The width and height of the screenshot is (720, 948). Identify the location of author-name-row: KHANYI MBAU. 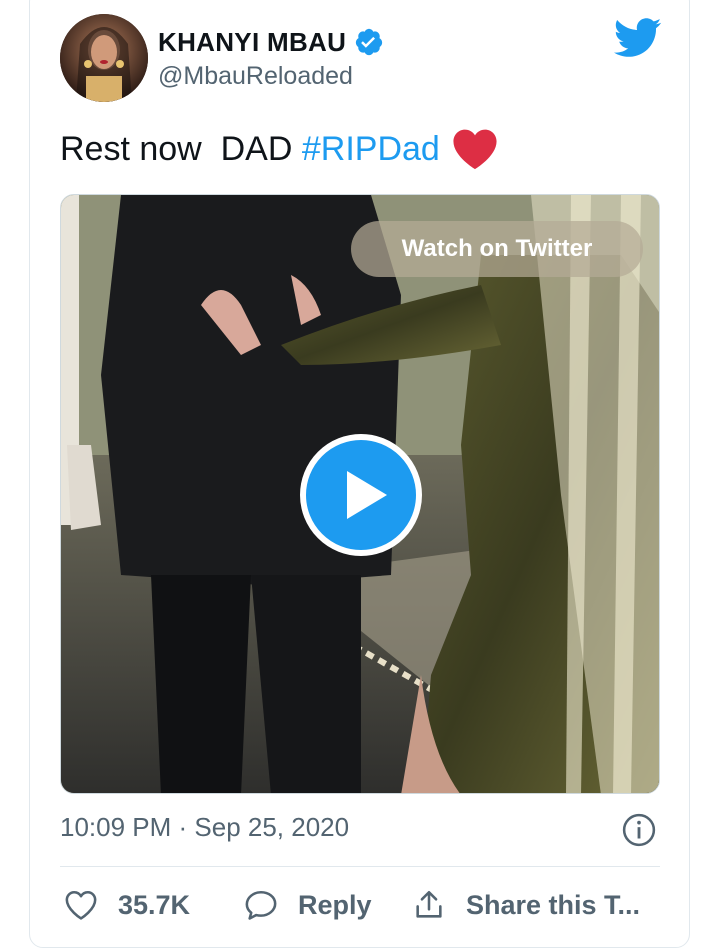
(271, 42).